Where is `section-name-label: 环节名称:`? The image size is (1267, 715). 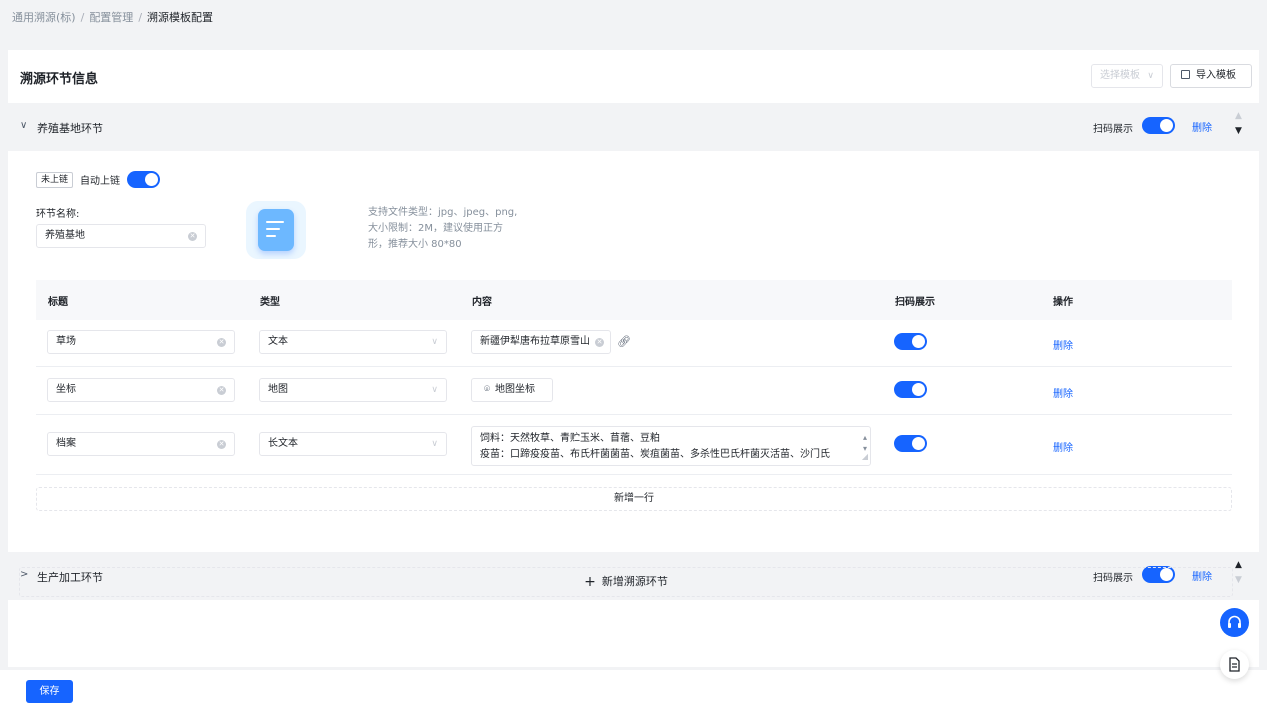 section-name-label: 环节名称: is located at coordinates (58, 214).